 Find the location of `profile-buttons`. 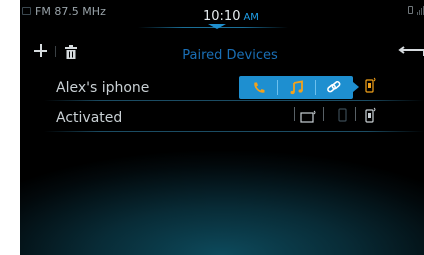

profile-buttons is located at coordinates (296, 87).